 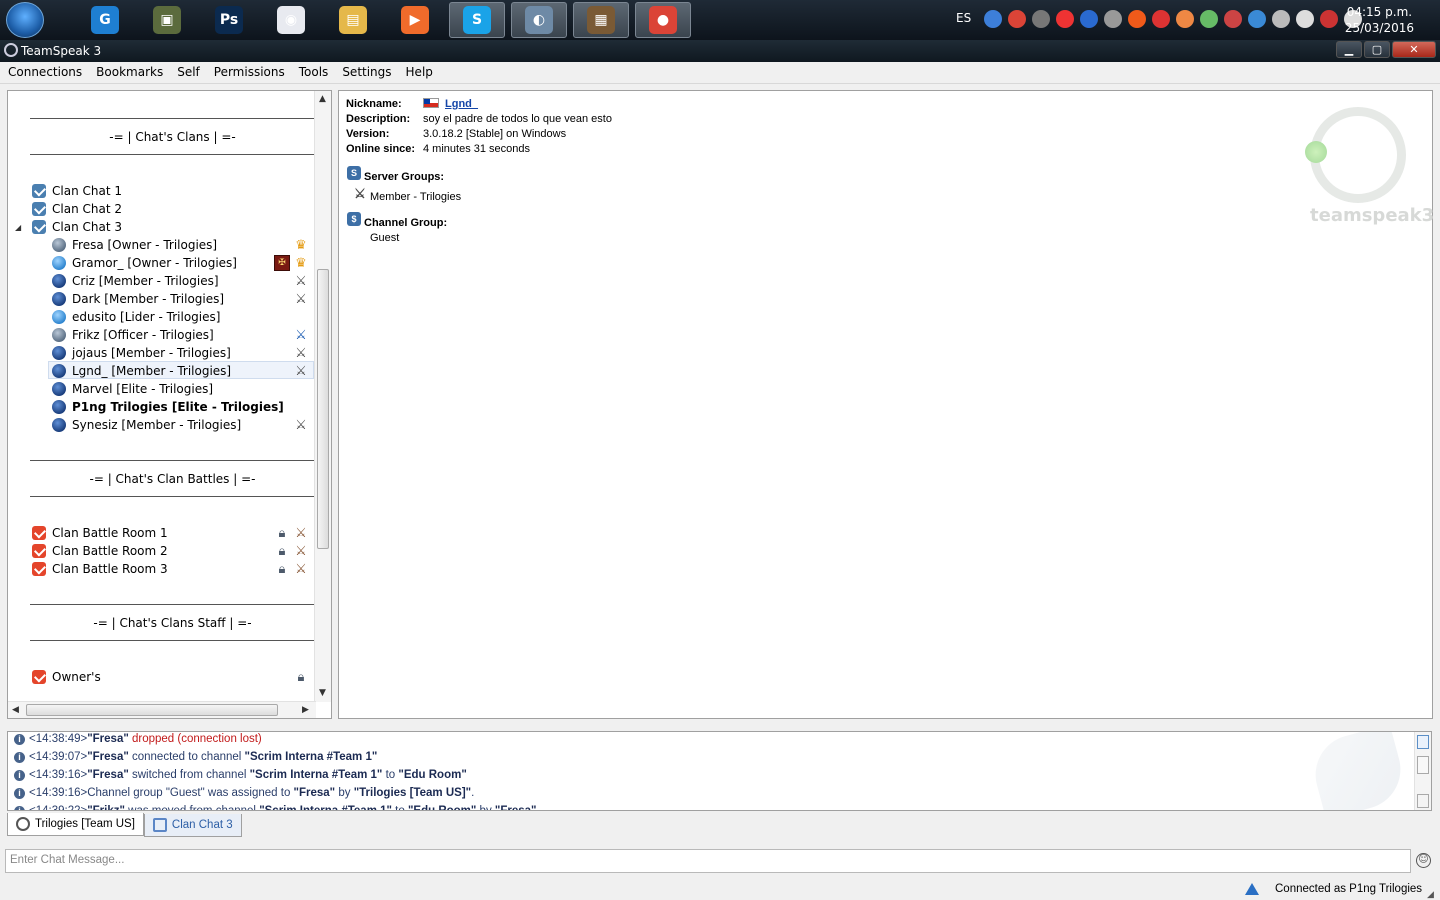 I want to click on scroll-up-arrow-icon: ▲, so click(x=322, y=99).